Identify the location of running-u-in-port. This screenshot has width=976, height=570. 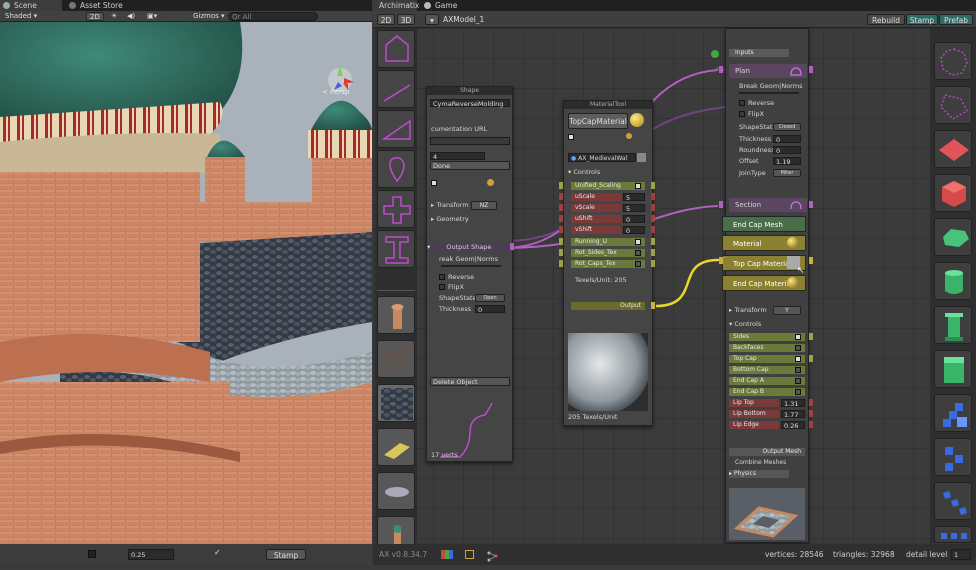
(561, 241).